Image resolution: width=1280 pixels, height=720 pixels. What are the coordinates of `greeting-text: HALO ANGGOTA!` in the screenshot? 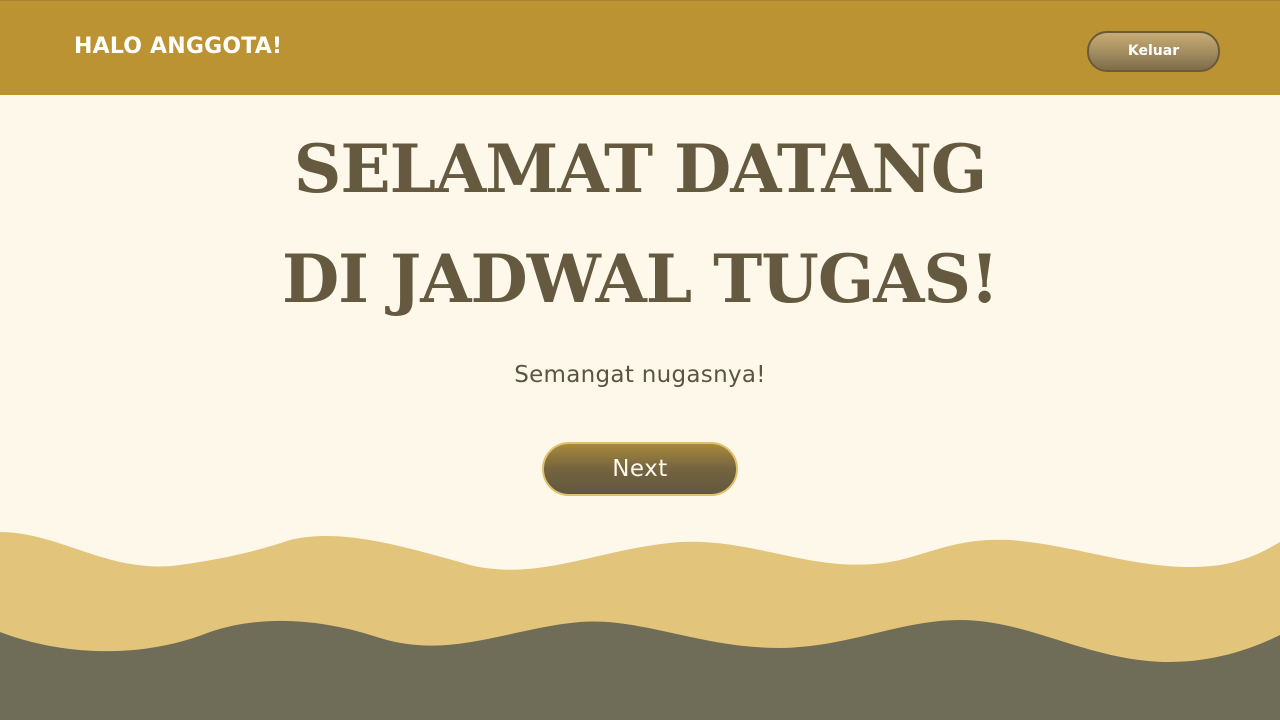 It's located at (178, 46).